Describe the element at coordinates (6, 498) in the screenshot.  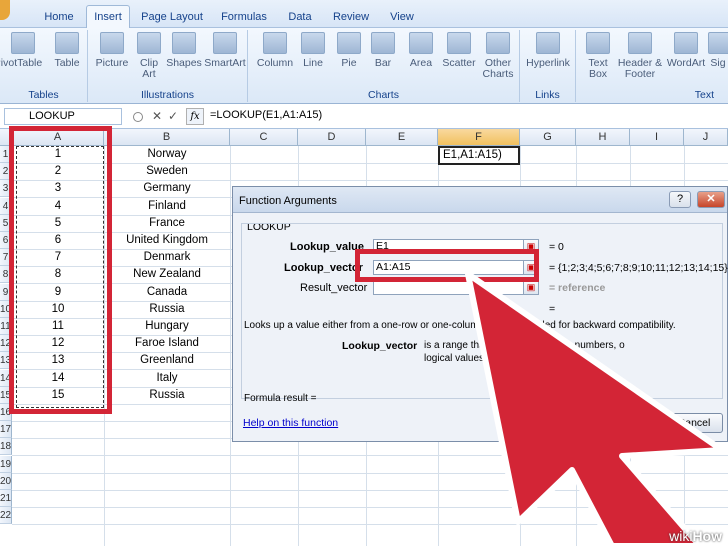
I see `row-header: 21` at that location.